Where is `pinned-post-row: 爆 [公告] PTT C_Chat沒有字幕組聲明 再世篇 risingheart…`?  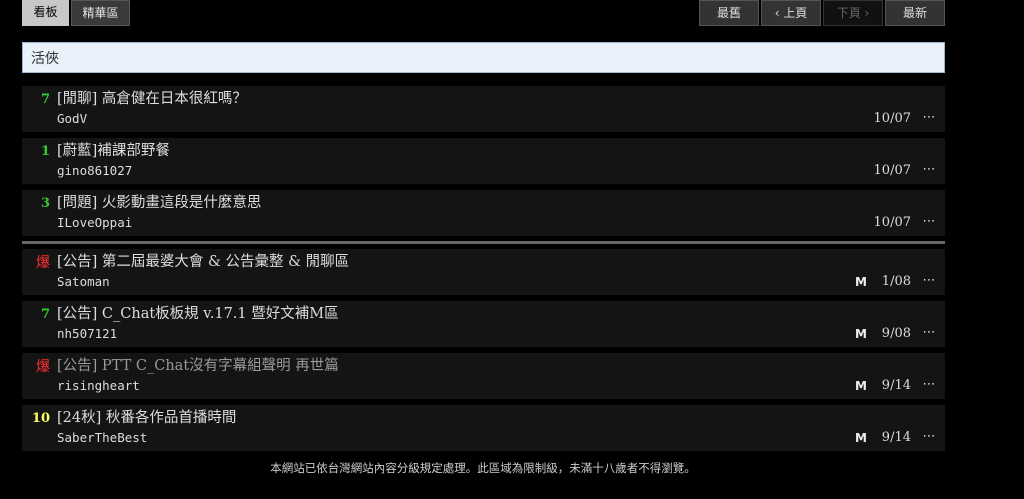 pinned-post-row: 爆 [公告] PTT C_Chat沒有字幕組聲明 再世篇 risingheart… is located at coordinates (483, 376).